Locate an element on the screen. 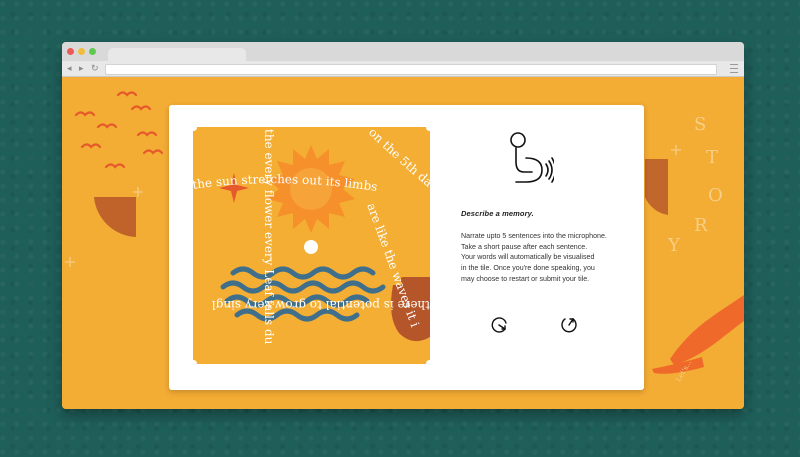  restart-icon is located at coordinates (499, 325).